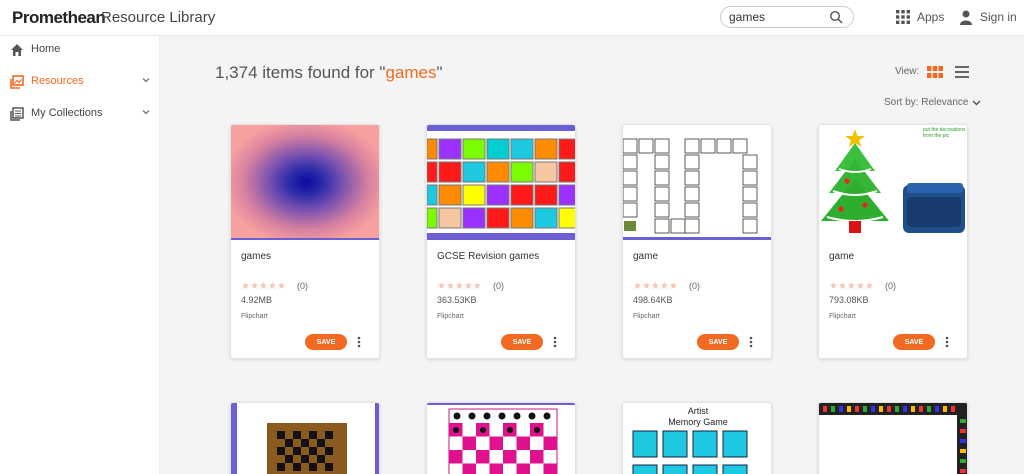 The width and height of the screenshot is (1024, 474). What do you see at coordinates (935, 72) in the screenshot?
I see `grid-view-icon` at bounding box center [935, 72].